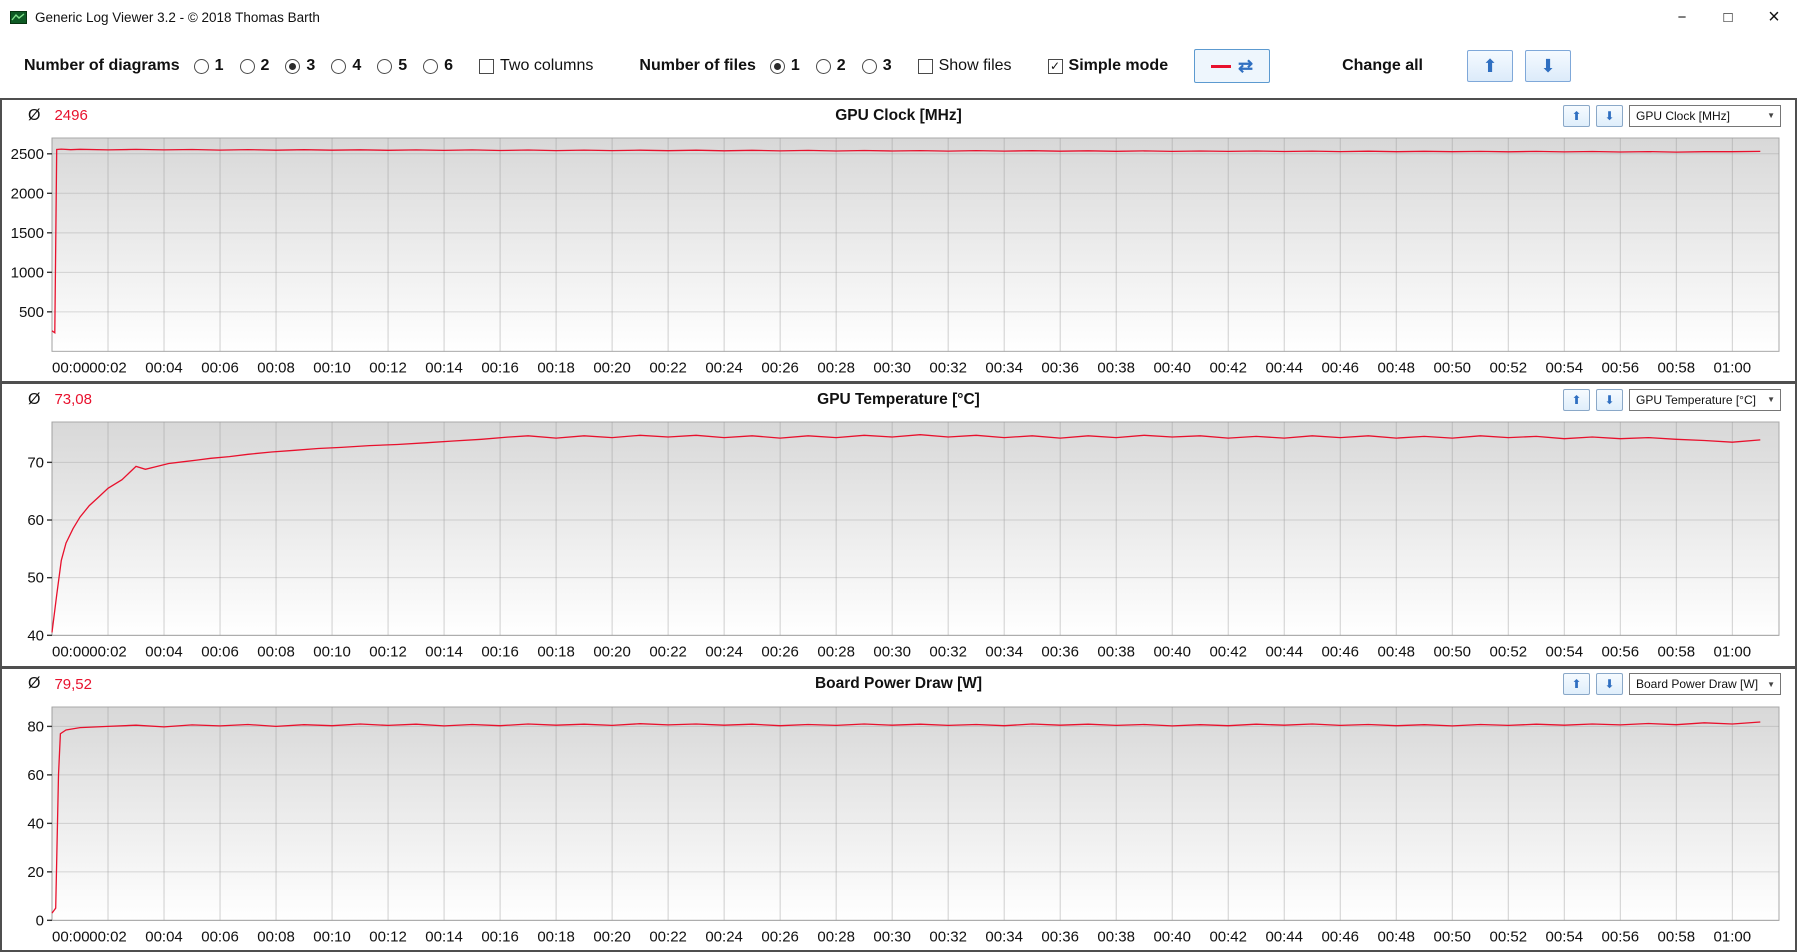  What do you see at coordinates (40, 920) in the screenshot?
I see `svg-text: 0` at bounding box center [40, 920].